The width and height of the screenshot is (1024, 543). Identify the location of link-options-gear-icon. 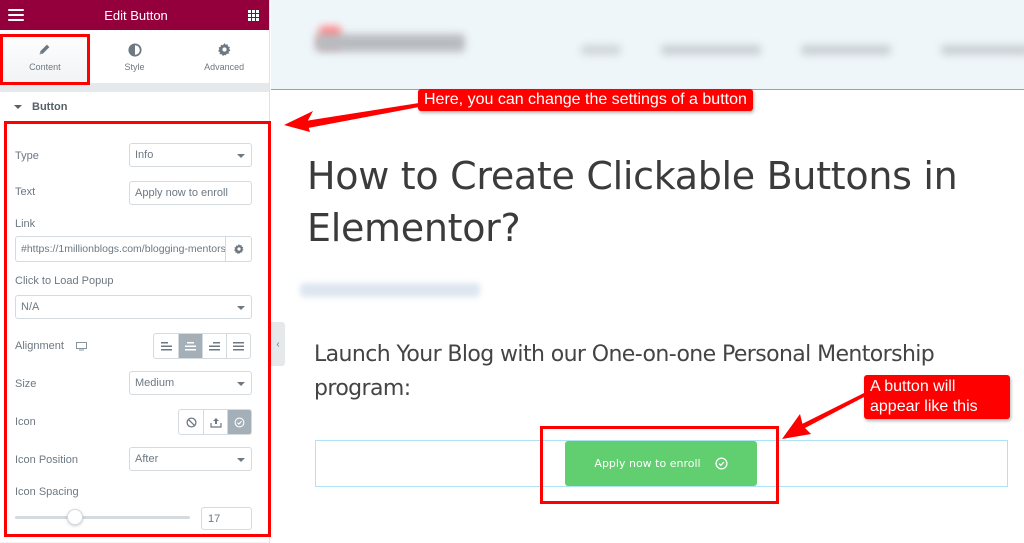
(238, 249).